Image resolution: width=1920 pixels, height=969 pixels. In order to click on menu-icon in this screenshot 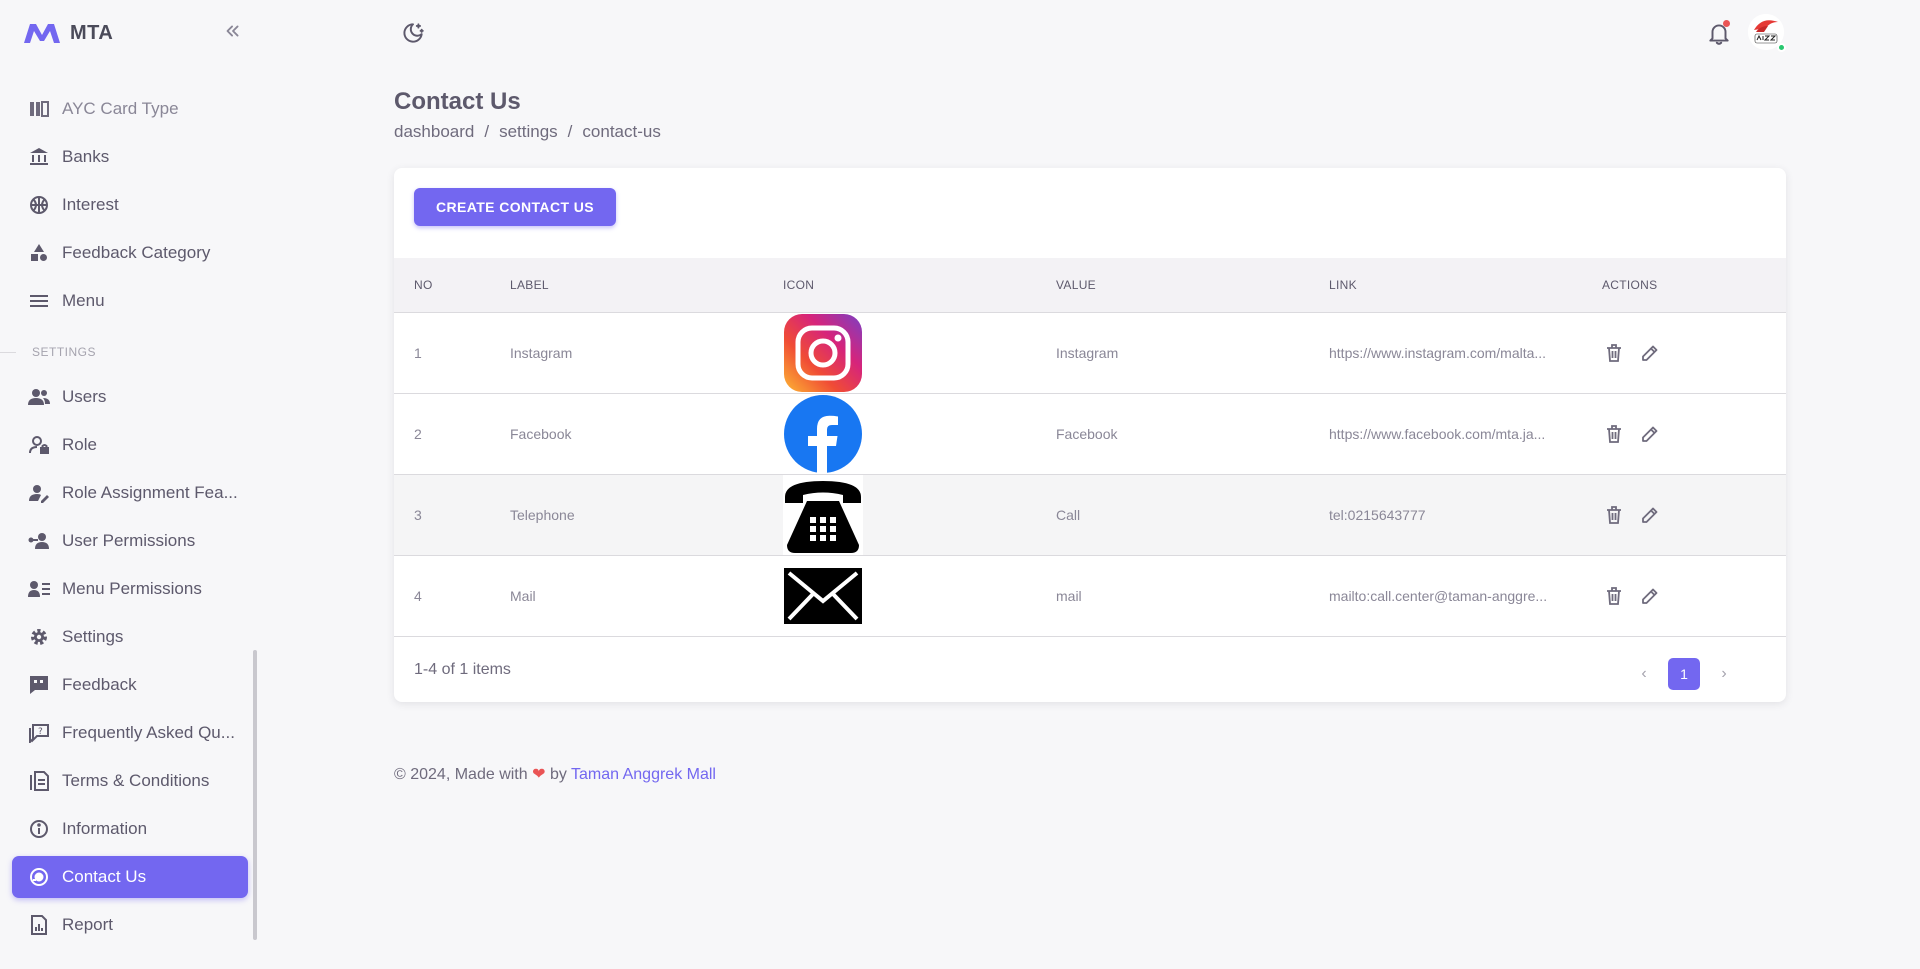, I will do `click(39, 301)`.